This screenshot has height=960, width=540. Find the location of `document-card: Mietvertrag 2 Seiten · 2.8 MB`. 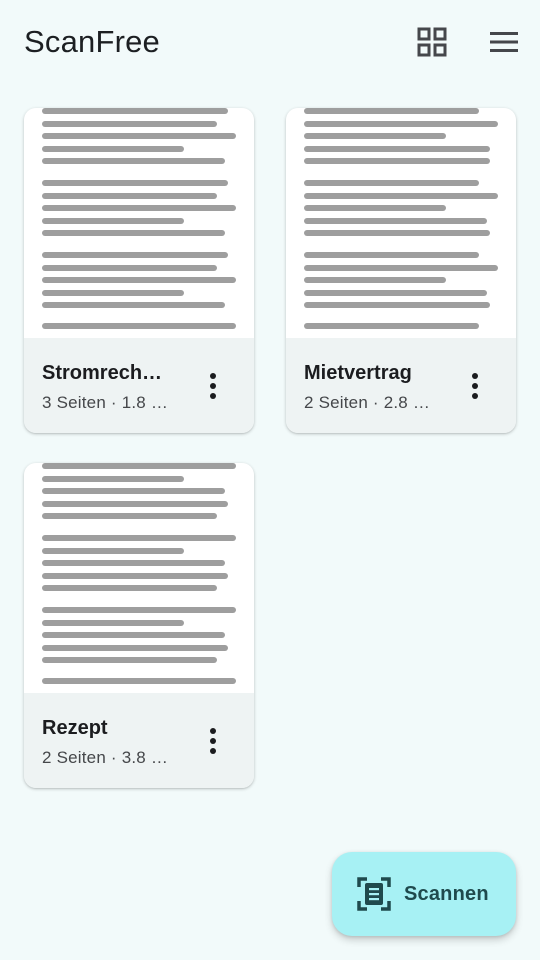

document-card: Mietvertrag 2 Seiten · 2.8 MB is located at coordinates (401, 270).